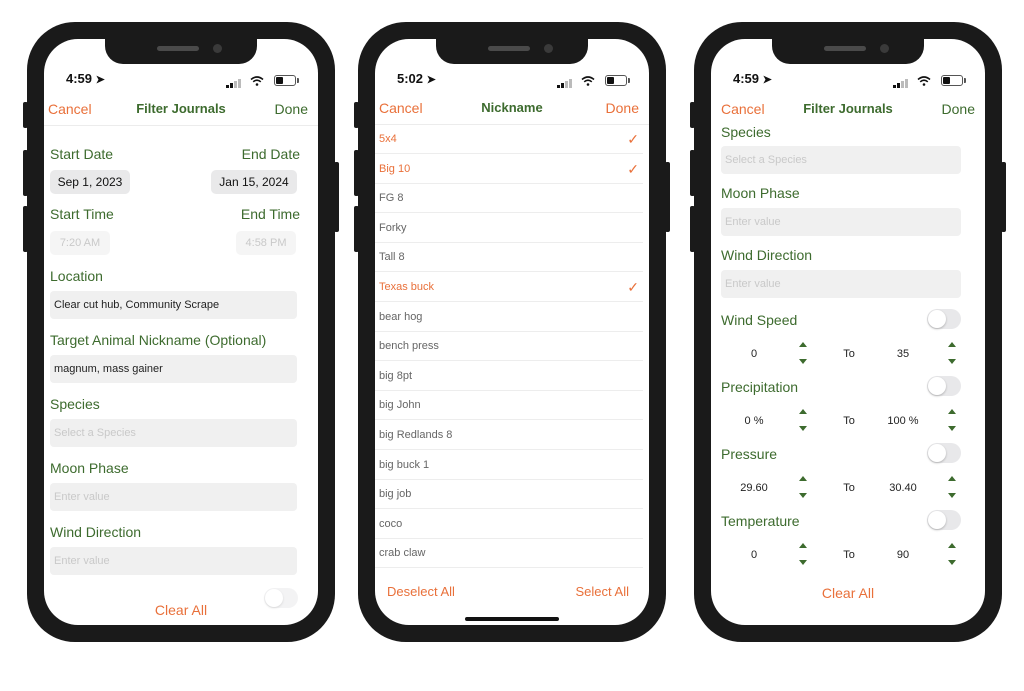 This screenshot has width=1024, height=691. What do you see at coordinates (509, 258) in the screenshot?
I see `nickname-list-item: Tall 8` at bounding box center [509, 258].